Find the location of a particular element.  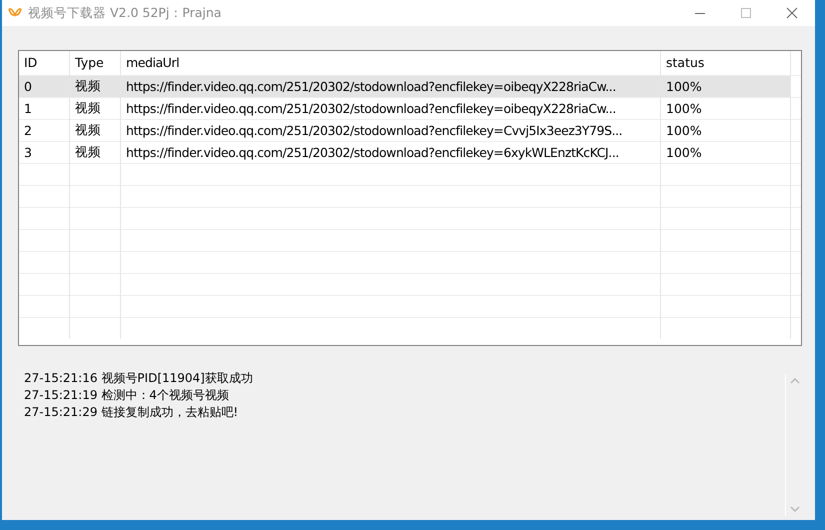

column-header: mediaUrl is located at coordinates (390, 63).